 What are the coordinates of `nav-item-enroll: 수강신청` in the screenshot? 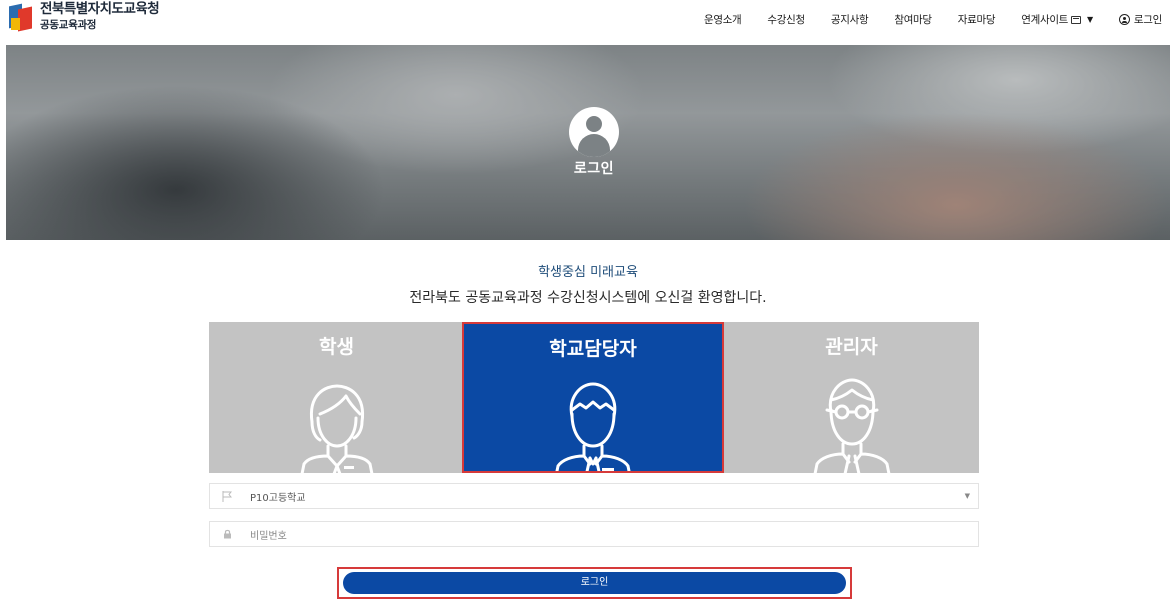 It's located at (786, 19).